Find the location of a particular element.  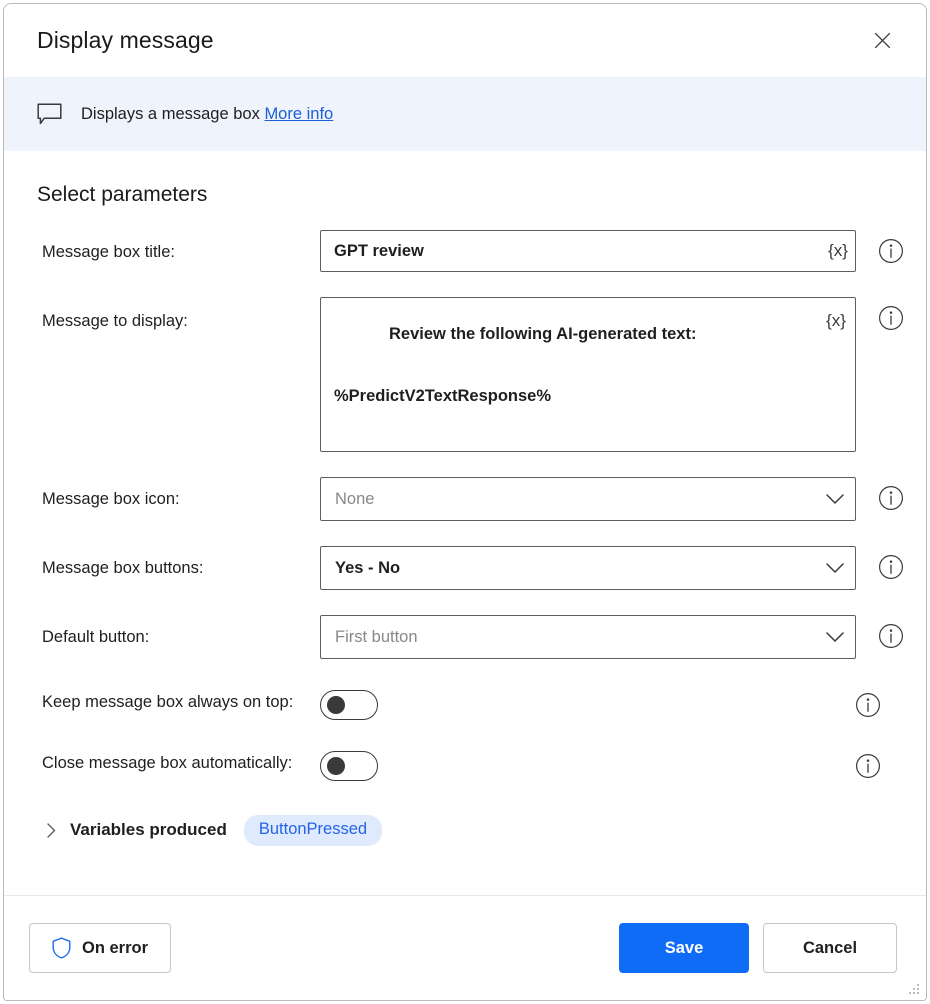

param-row-default-button: Default button: First button is located at coordinates (465, 637).